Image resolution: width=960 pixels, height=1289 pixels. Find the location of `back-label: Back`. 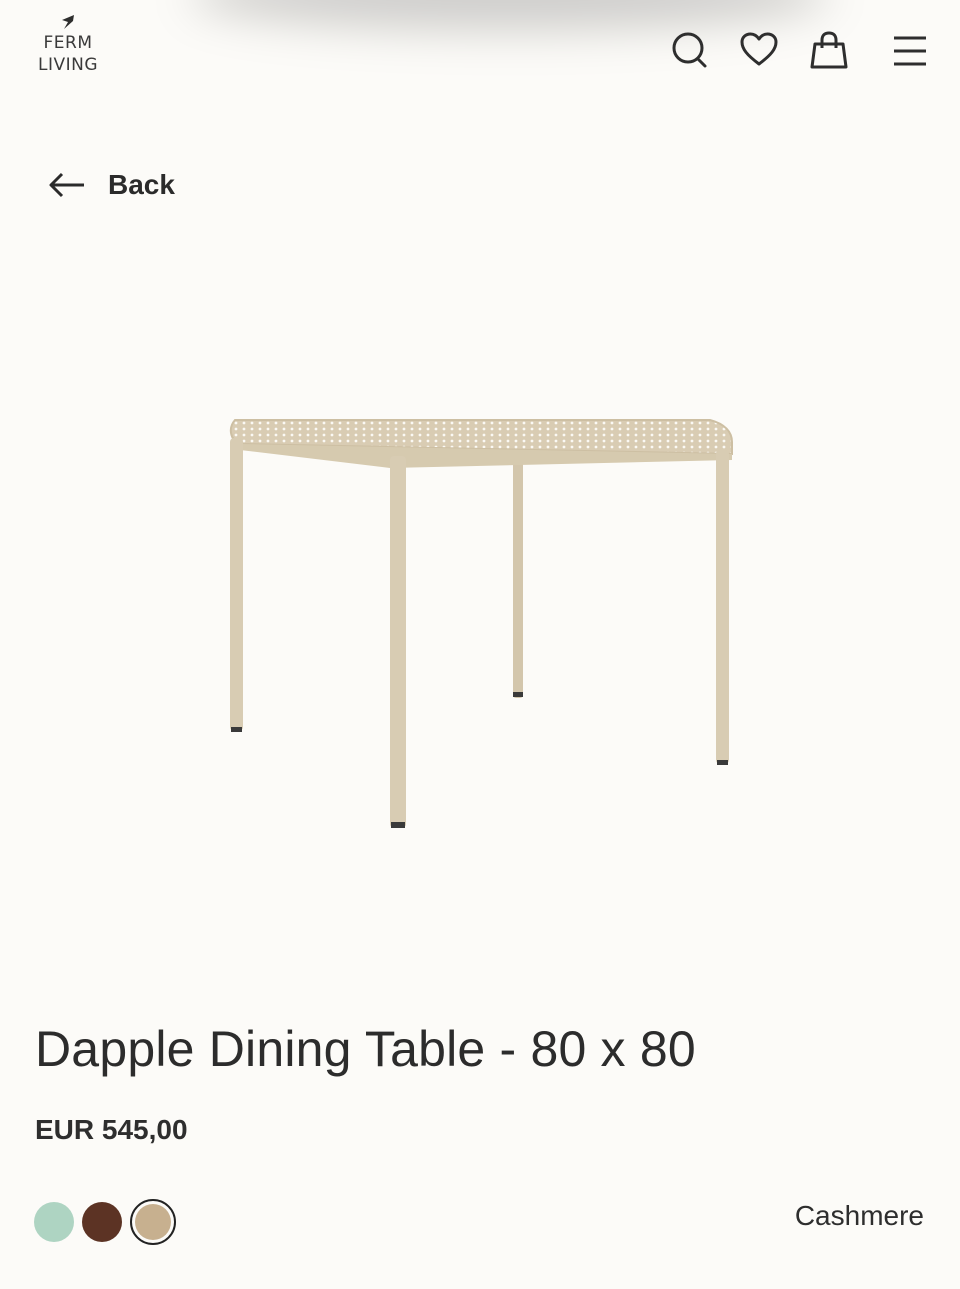

back-label: Back is located at coordinates (141, 184).